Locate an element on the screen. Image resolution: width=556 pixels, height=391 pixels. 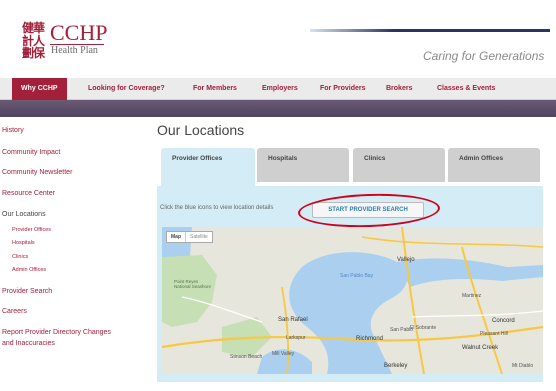
map-label-concord: Concord is located at coordinates (503, 321).